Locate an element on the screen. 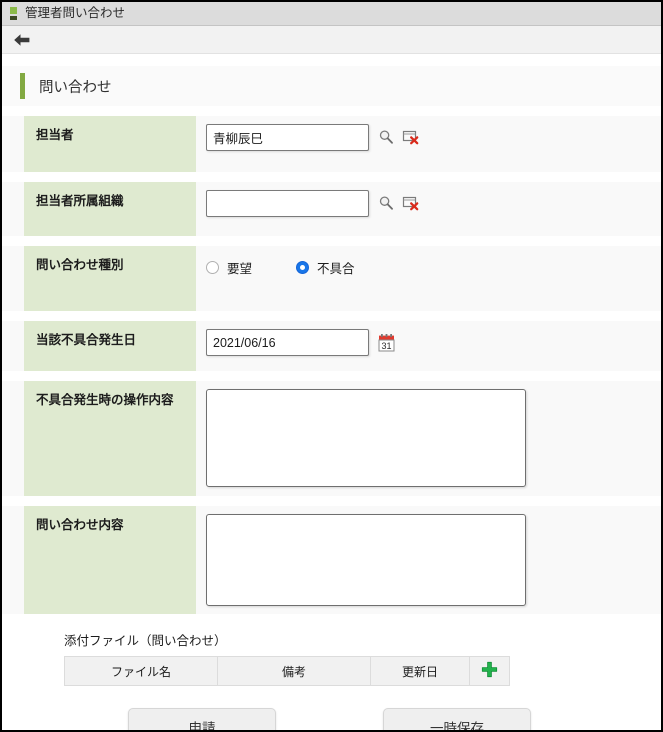 Image resolution: width=663 pixels, height=732 pixels. save-draft-button: 一時保存 is located at coordinates (457, 719).